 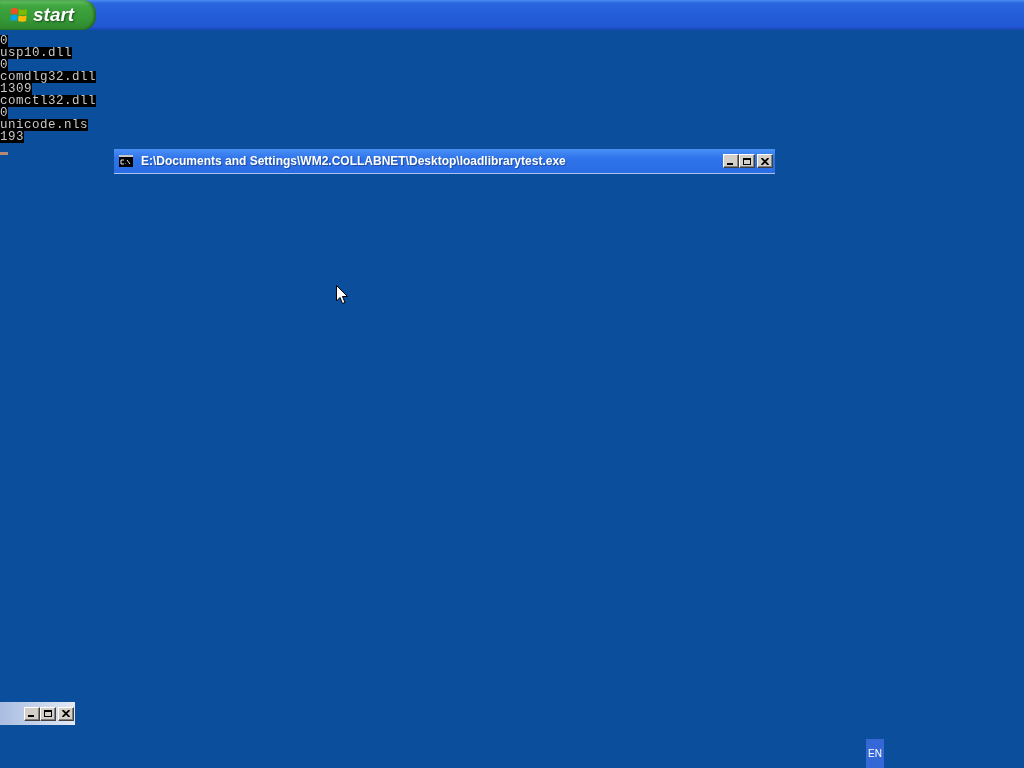 What do you see at coordinates (19, 15) in the screenshot?
I see `windows-flag-icon` at bounding box center [19, 15].